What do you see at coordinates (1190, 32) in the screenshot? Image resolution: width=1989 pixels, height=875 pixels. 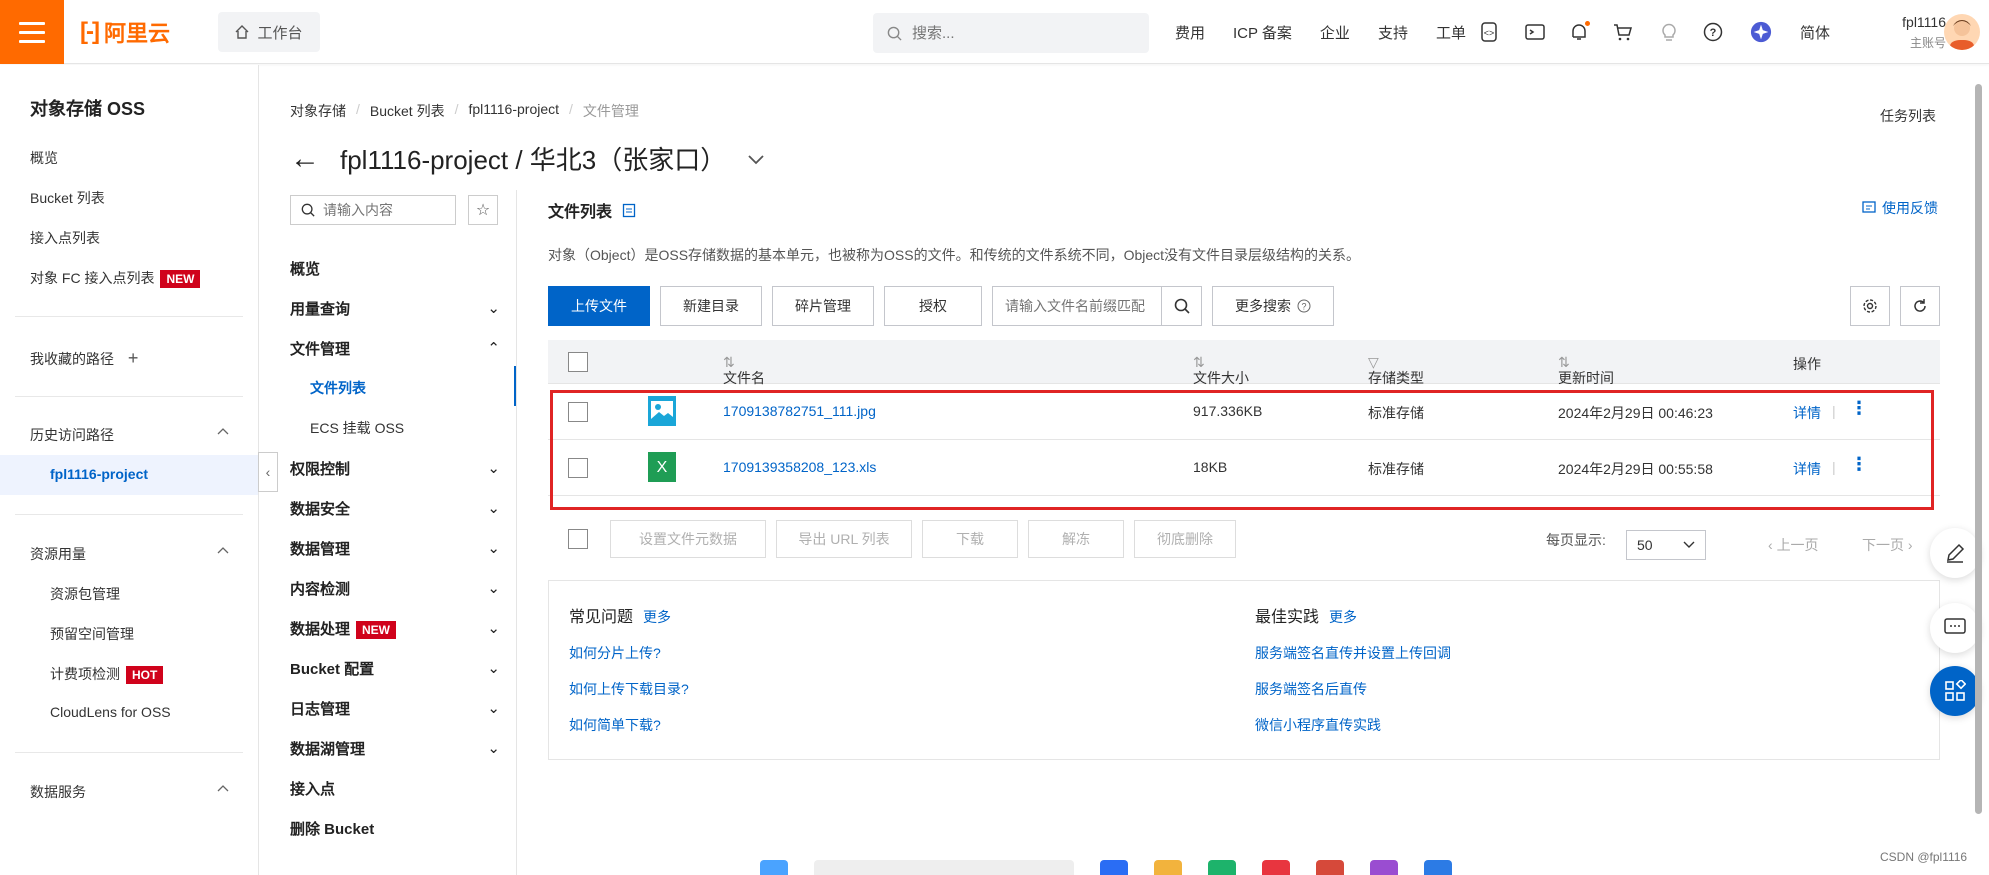 I see `nav-billing: 费用` at bounding box center [1190, 32].